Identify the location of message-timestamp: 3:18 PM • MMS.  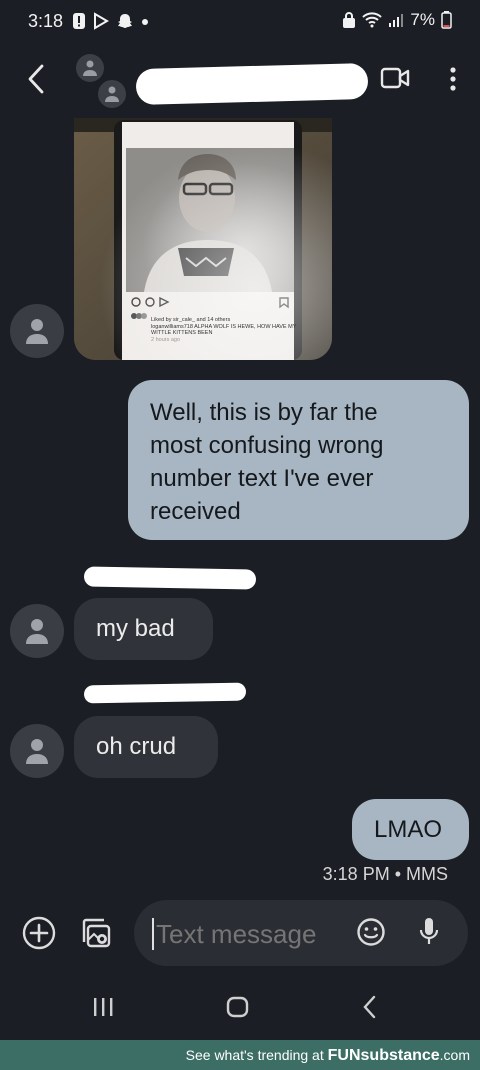
(385, 874).